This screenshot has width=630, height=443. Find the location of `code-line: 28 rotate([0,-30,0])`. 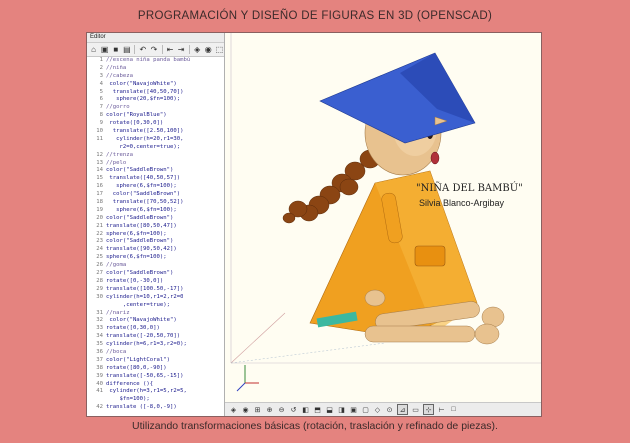

code-line: 28 rotate([0,-30,0]) is located at coordinates (155, 282).